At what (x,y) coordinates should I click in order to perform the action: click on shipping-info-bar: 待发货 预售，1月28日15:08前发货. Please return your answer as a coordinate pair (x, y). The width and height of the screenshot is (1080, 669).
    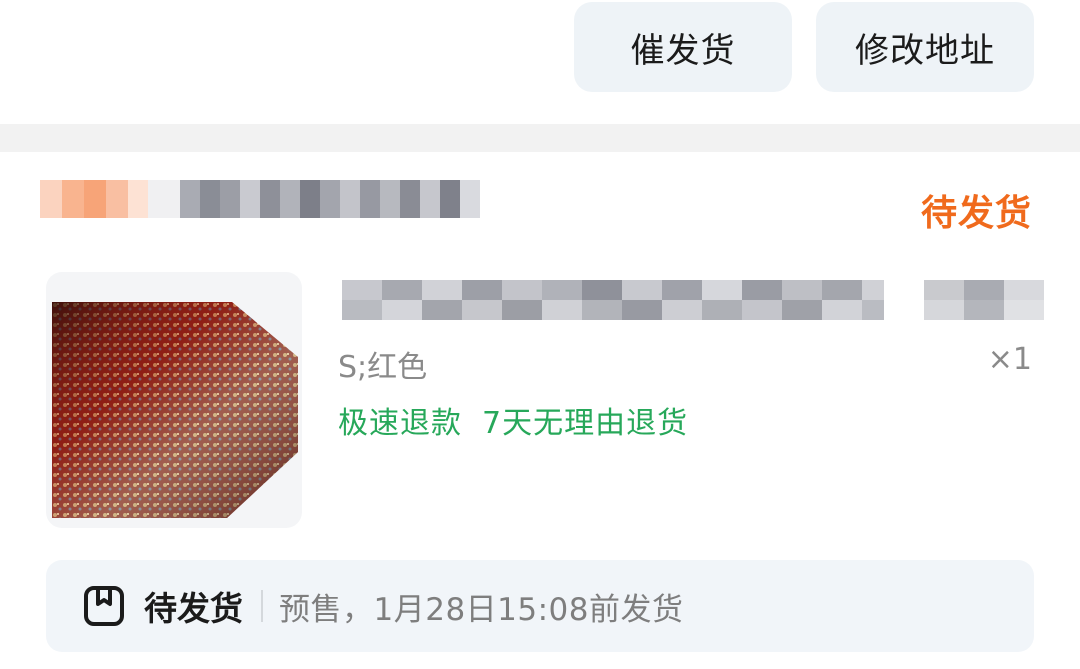
    Looking at the image, I should click on (540, 606).